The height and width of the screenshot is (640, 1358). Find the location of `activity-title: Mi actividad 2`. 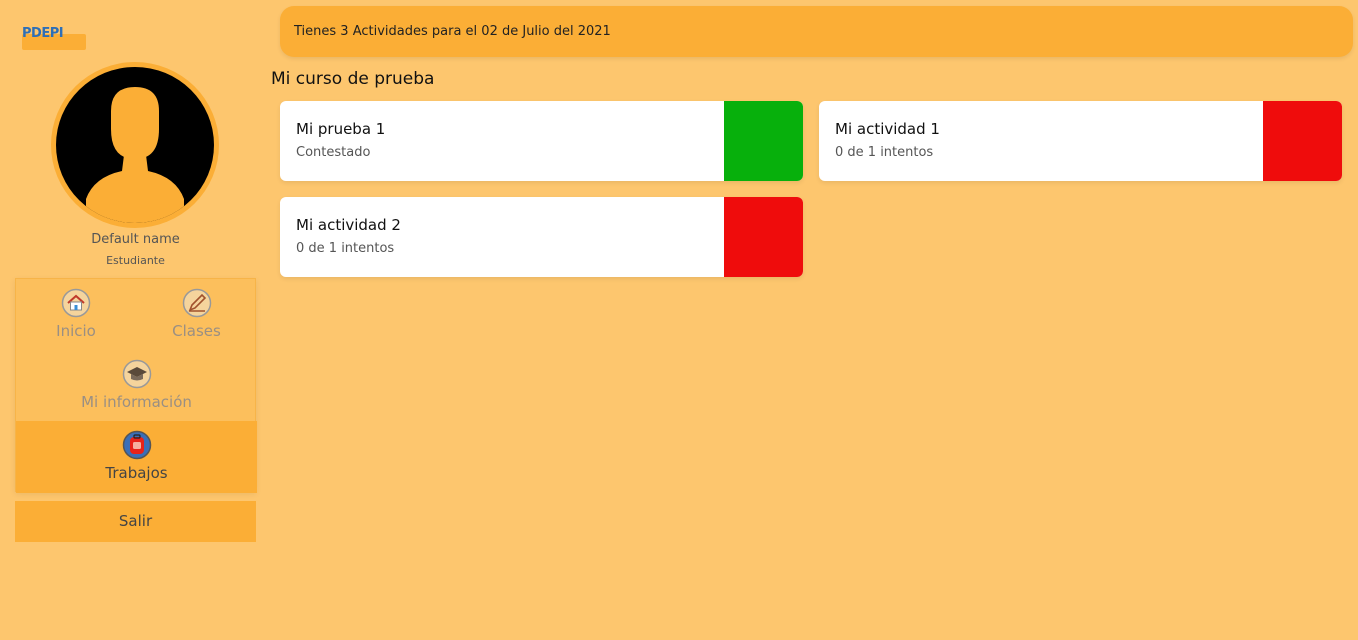

activity-title: Mi actividad 2 is located at coordinates (348, 225).